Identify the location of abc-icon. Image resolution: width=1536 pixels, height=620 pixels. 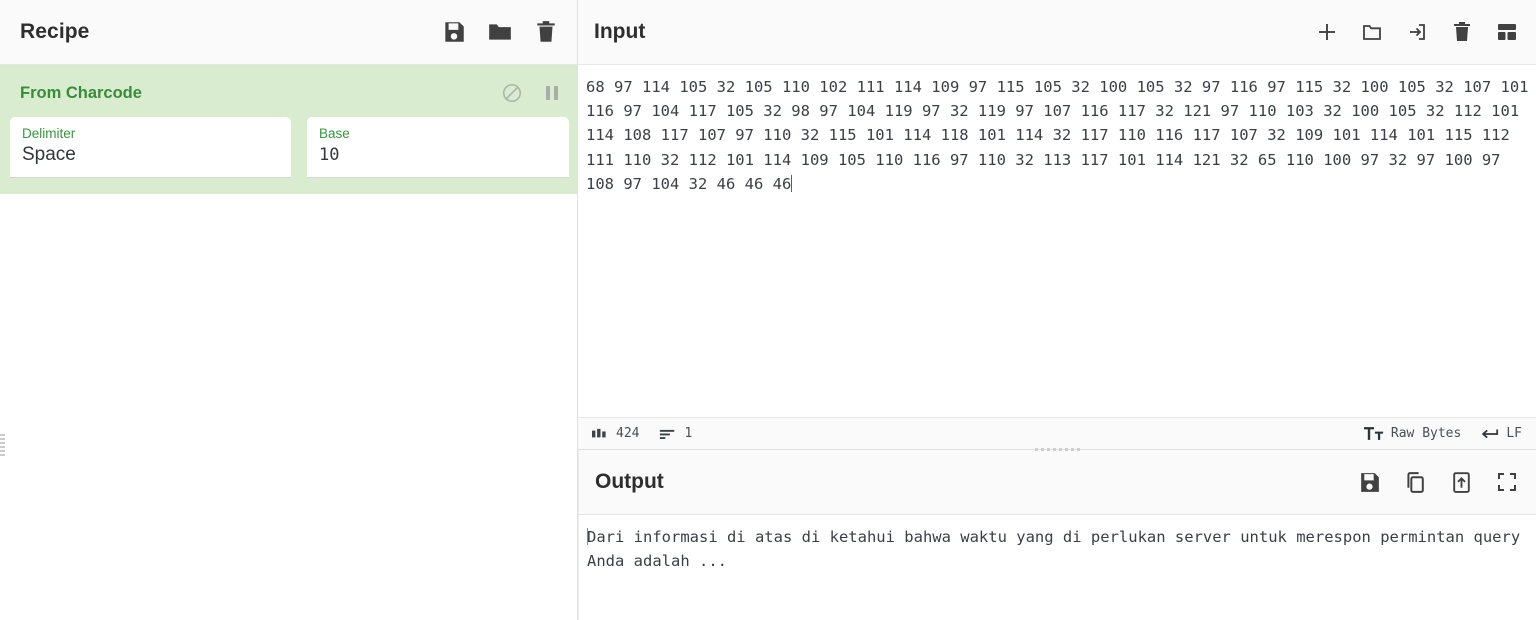
(599, 432).